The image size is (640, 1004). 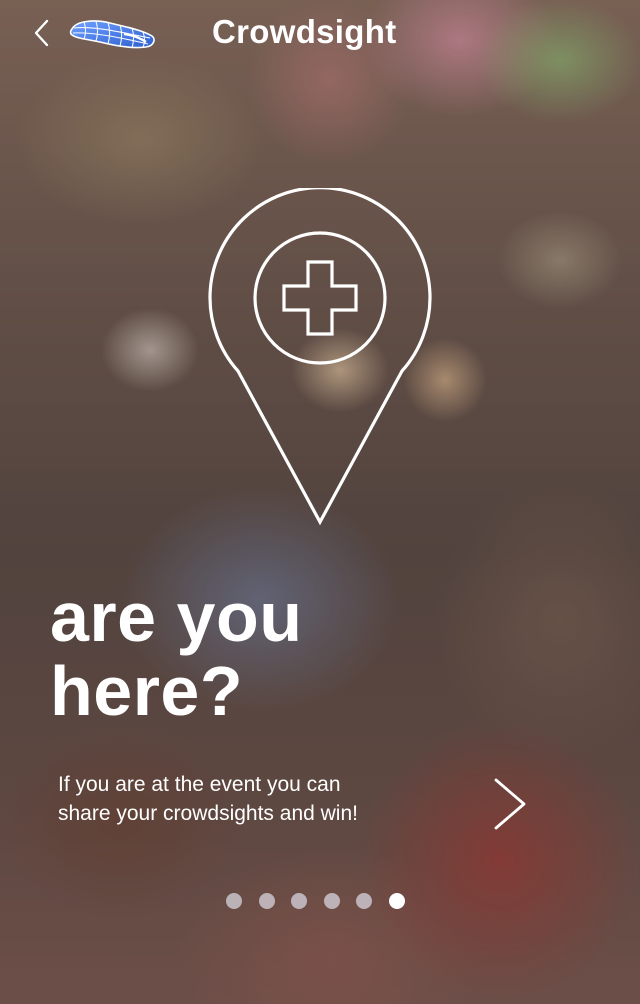 What do you see at coordinates (176, 617) in the screenshot?
I see `headline-line-1: are you` at bounding box center [176, 617].